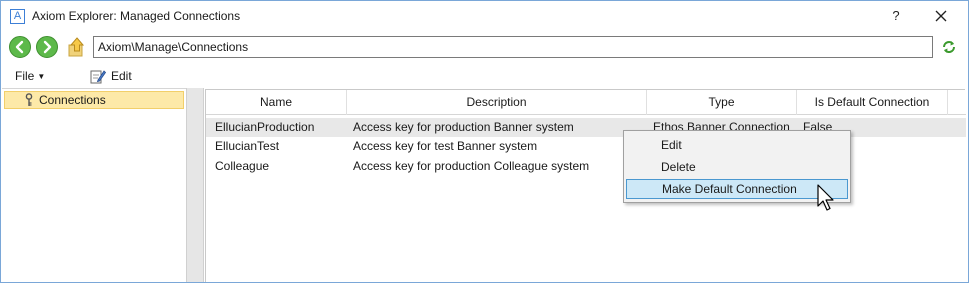  I want to click on file-menu: File ▼, so click(30, 76).